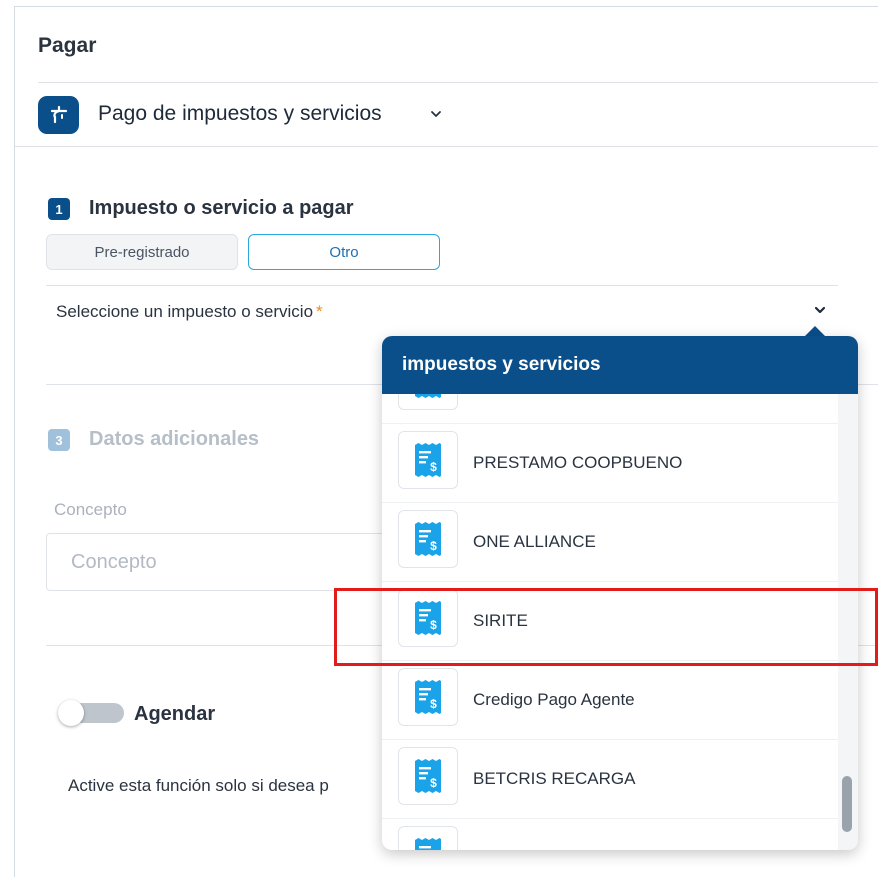 This screenshot has height=877, width=878. What do you see at coordinates (554, 778) in the screenshot?
I see `dropdown-item-label: BETCRIS RECARGA` at bounding box center [554, 778].